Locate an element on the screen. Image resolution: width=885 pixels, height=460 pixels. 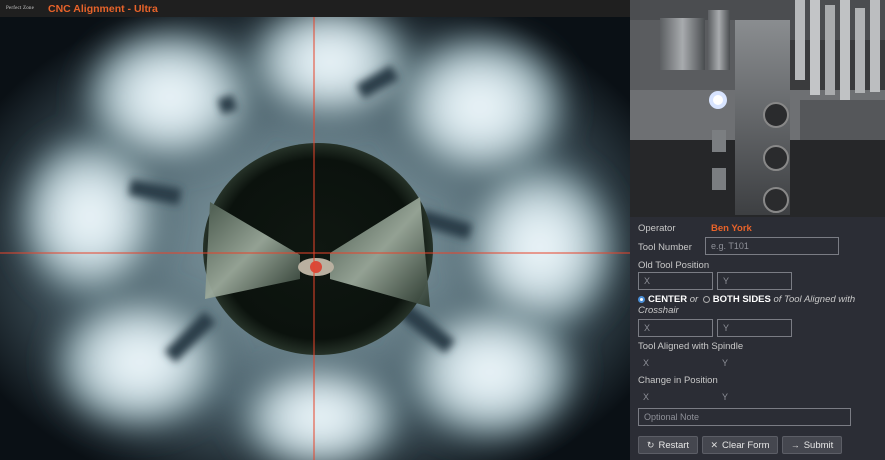
alignment-suffix: of Tool Aligned with is located at coordinates (814, 299).